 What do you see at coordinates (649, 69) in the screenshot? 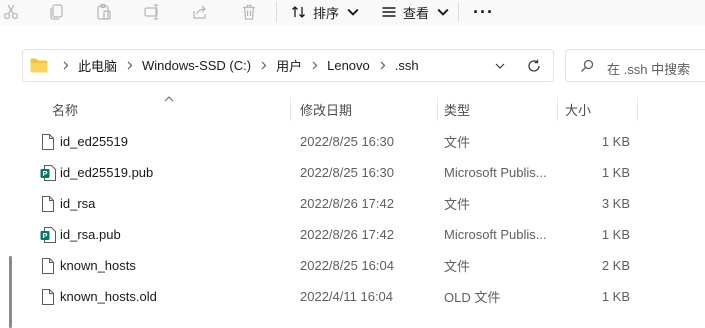
I see `search-placeholder: 在 .ssh 中搜索` at bounding box center [649, 69].